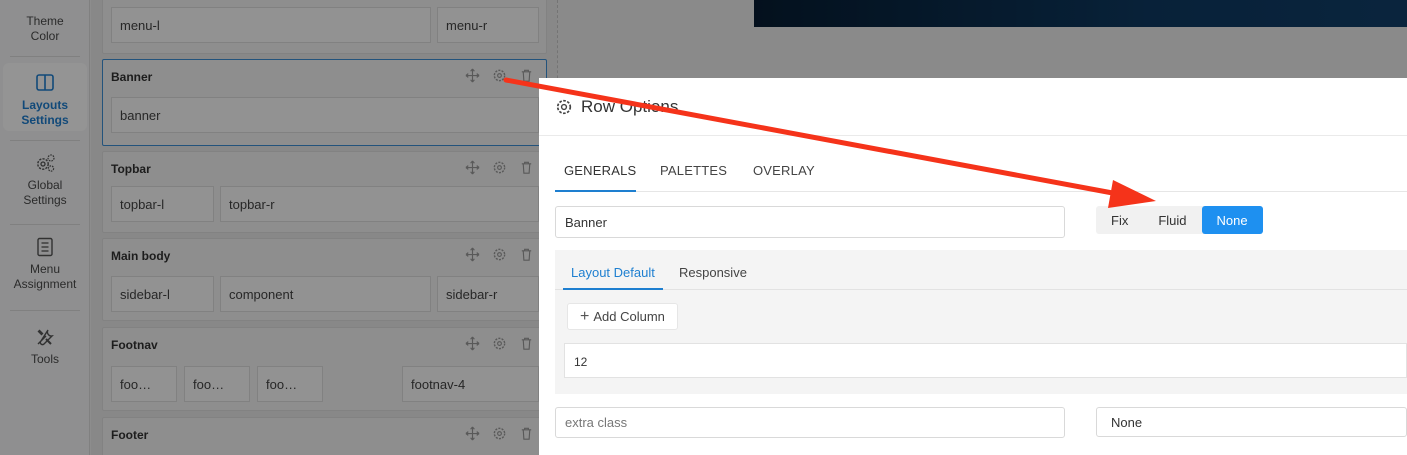 The image size is (1407, 455). What do you see at coordinates (564, 107) in the screenshot?
I see `gear-icon` at bounding box center [564, 107].